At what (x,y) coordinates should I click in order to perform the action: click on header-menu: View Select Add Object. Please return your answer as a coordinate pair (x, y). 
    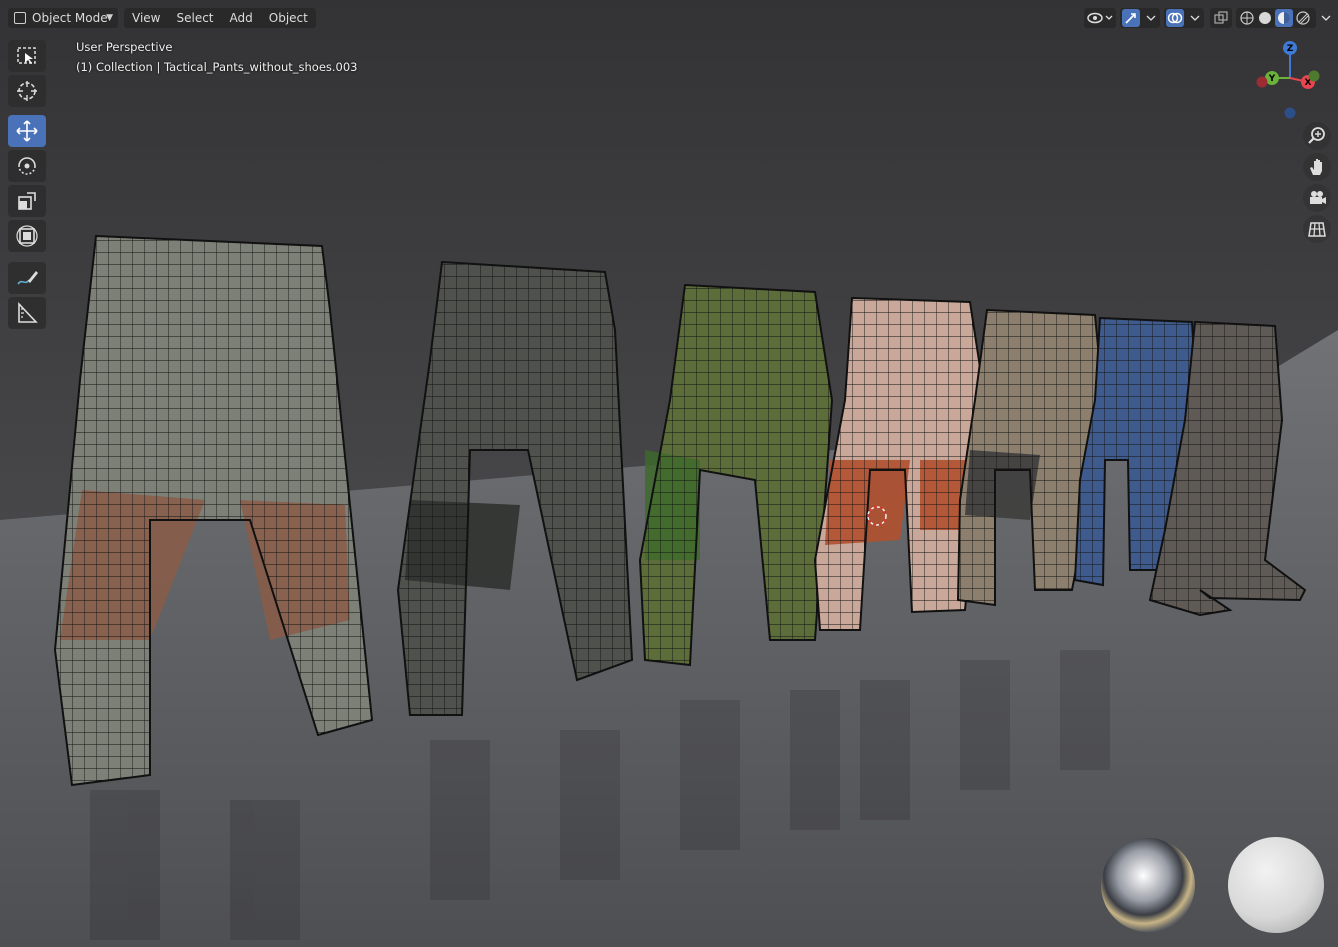
    Looking at the image, I should click on (220, 18).